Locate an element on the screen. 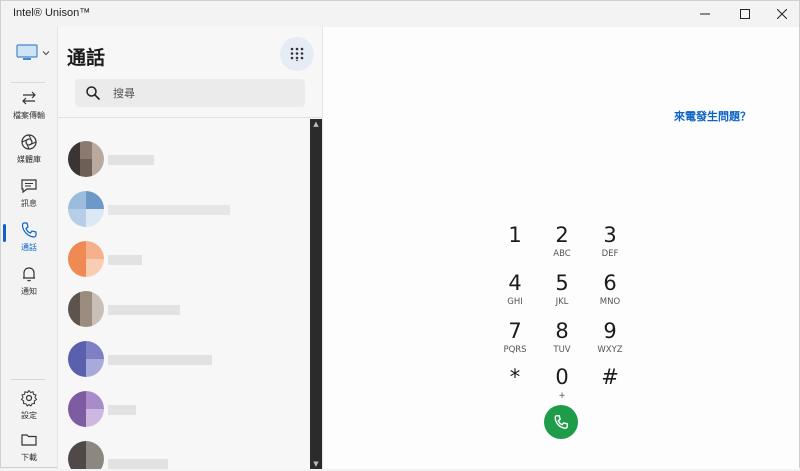 Image resolution: width=800 pixels, height=471 pixels. dial-letters: PQRS is located at coordinates (515, 350).